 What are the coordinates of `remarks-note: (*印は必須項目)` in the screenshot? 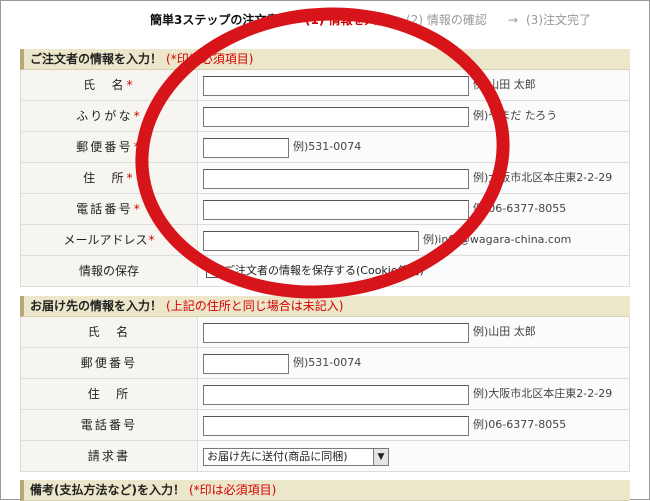 It's located at (232, 490).